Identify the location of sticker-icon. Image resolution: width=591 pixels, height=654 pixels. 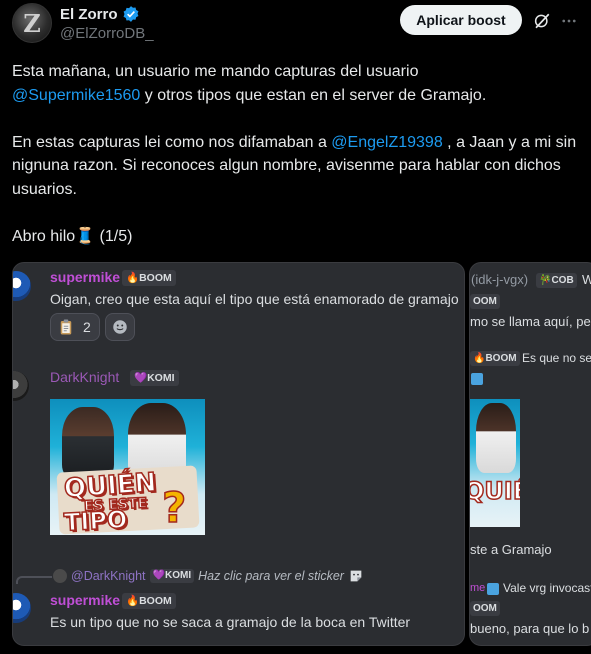
(356, 576).